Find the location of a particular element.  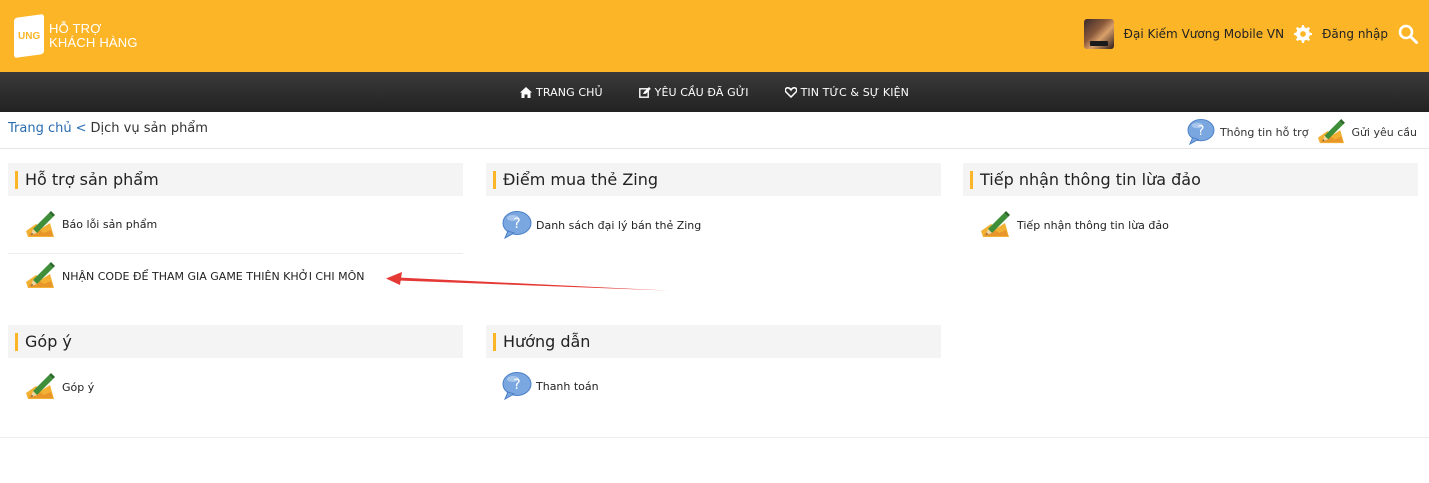

section-header: Điểm mua thẻ Zing is located at coordinates (713, 179).